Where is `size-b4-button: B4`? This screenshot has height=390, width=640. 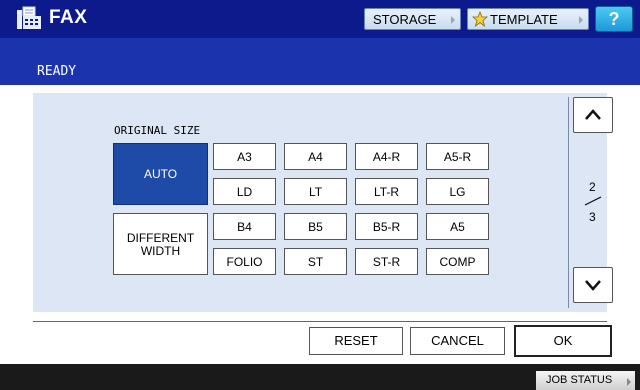 size-b4-button: B4 is located at coordinates (244, 226).